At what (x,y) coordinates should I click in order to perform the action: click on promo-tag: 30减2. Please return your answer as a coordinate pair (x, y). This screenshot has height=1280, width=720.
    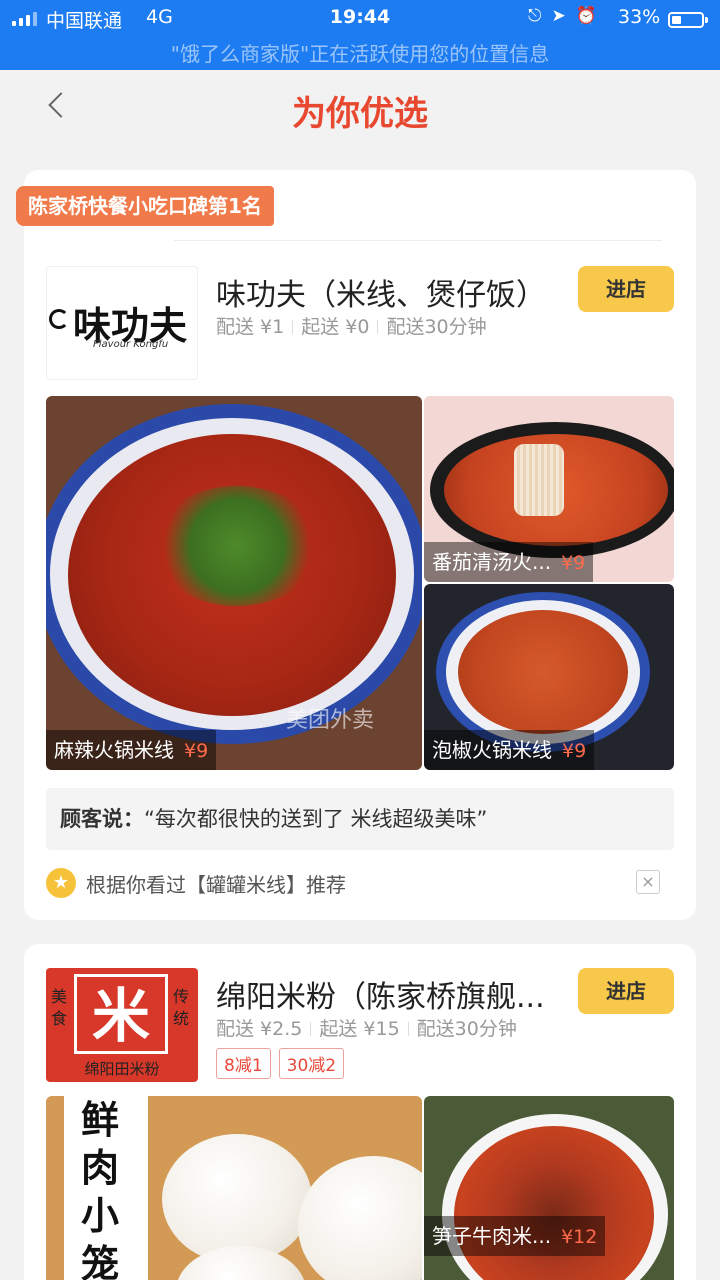
    Looking at the image, I should click on (311, 1063).